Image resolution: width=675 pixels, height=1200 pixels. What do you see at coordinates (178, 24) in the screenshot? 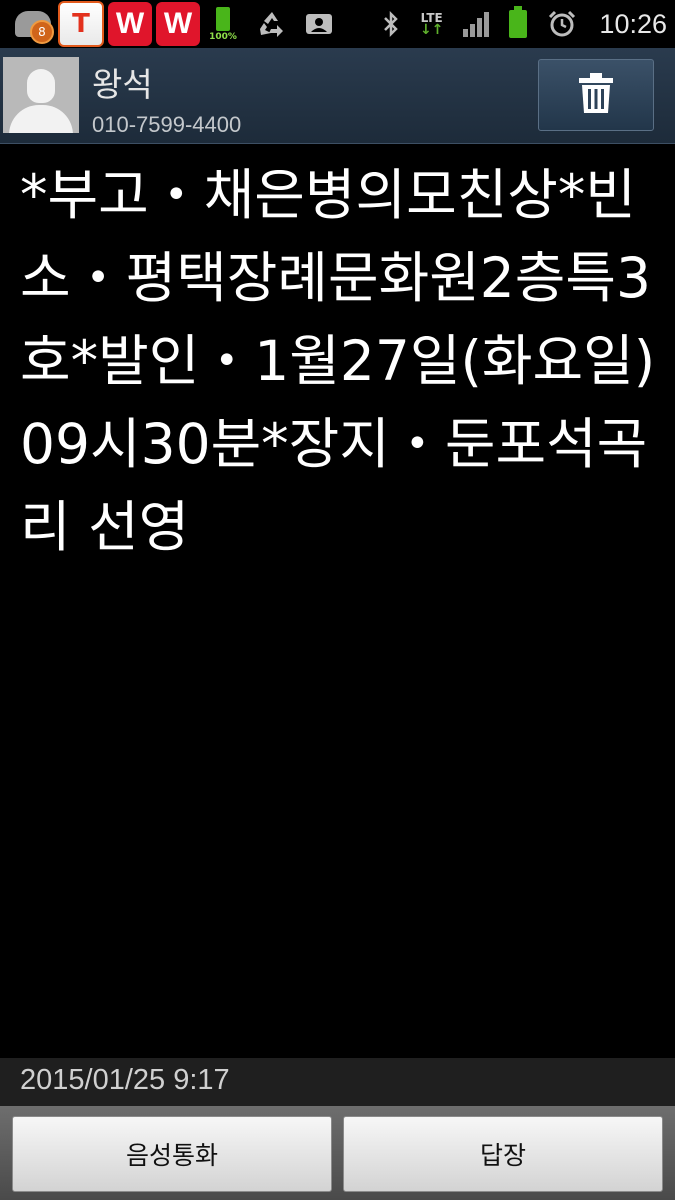
I see `w-app-icon-2: W` at bounding box center [178, 24].